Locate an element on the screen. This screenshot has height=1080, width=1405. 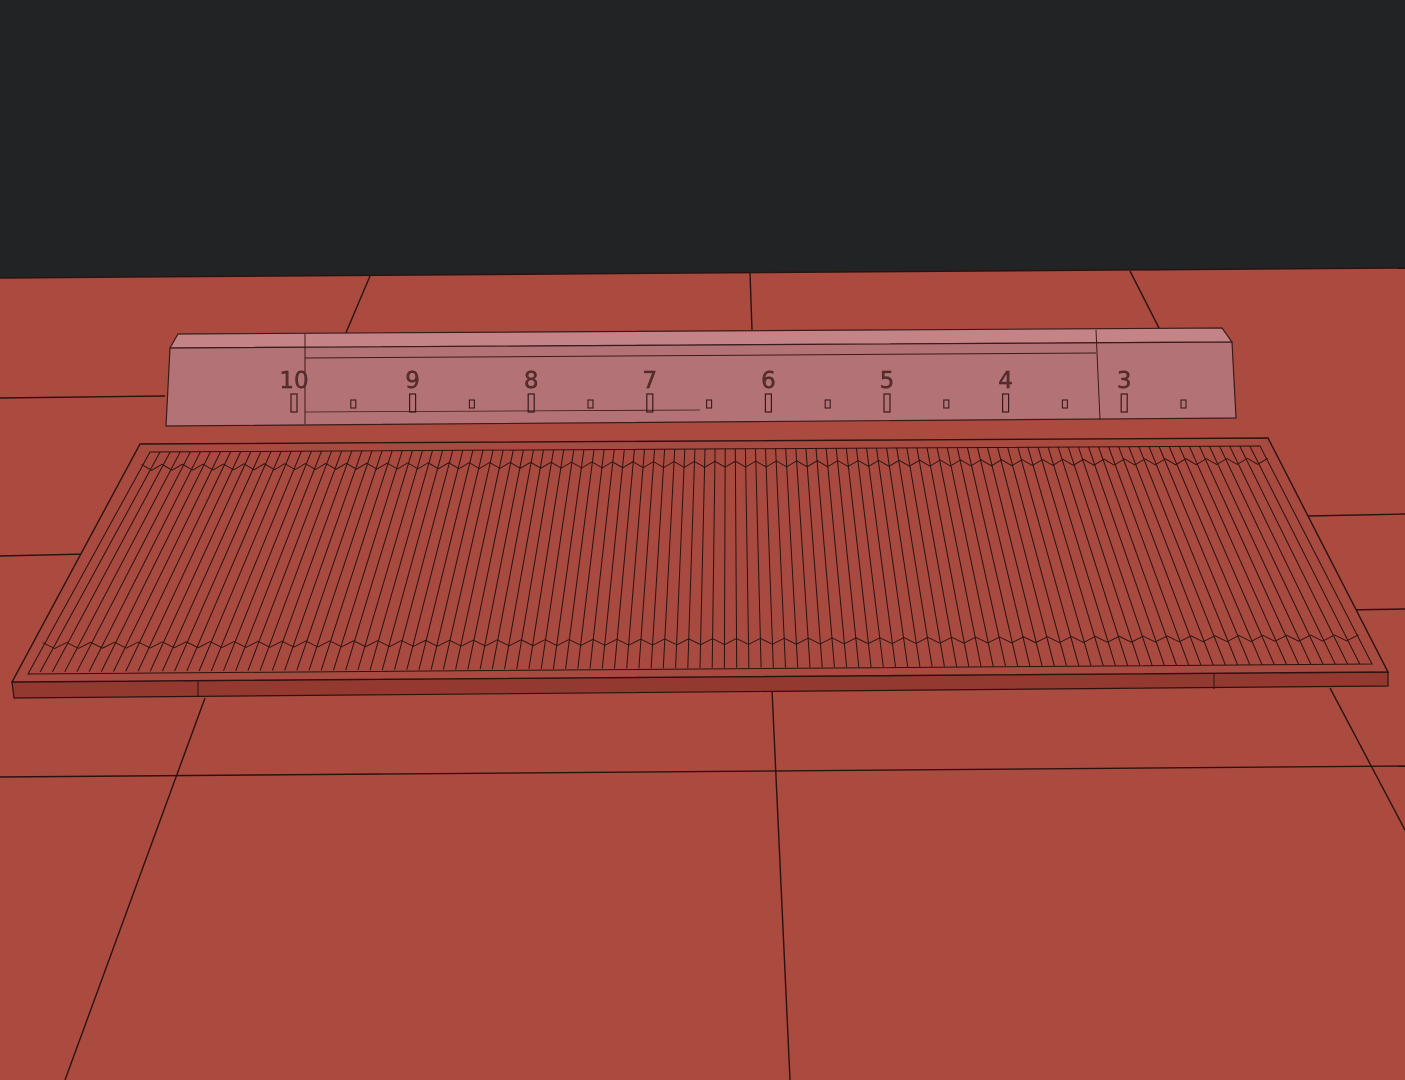
ruler-number-label: 10 is located at coordinates (293, 381).